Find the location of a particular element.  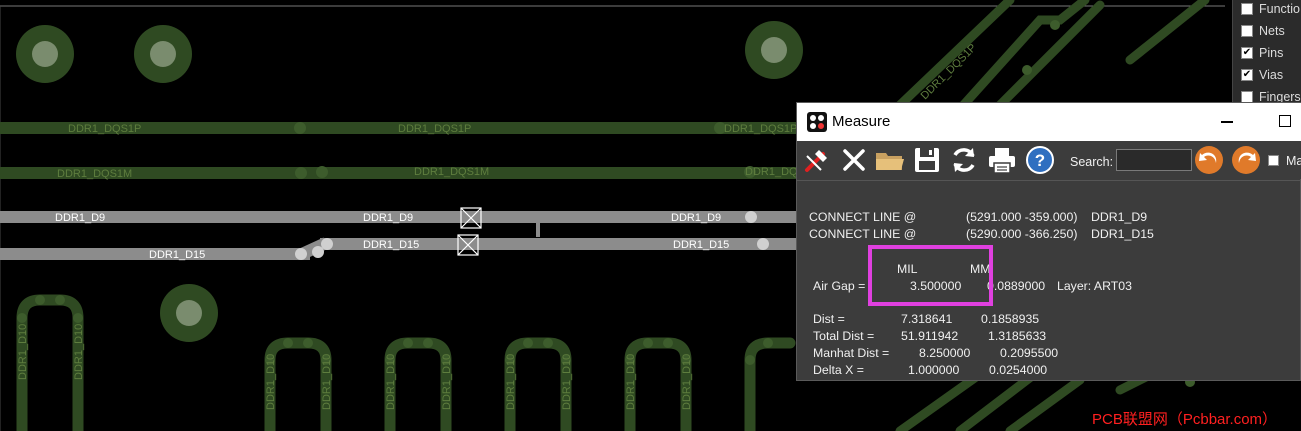

vis-item-label: Pins is located at coordinates (1271, 53).